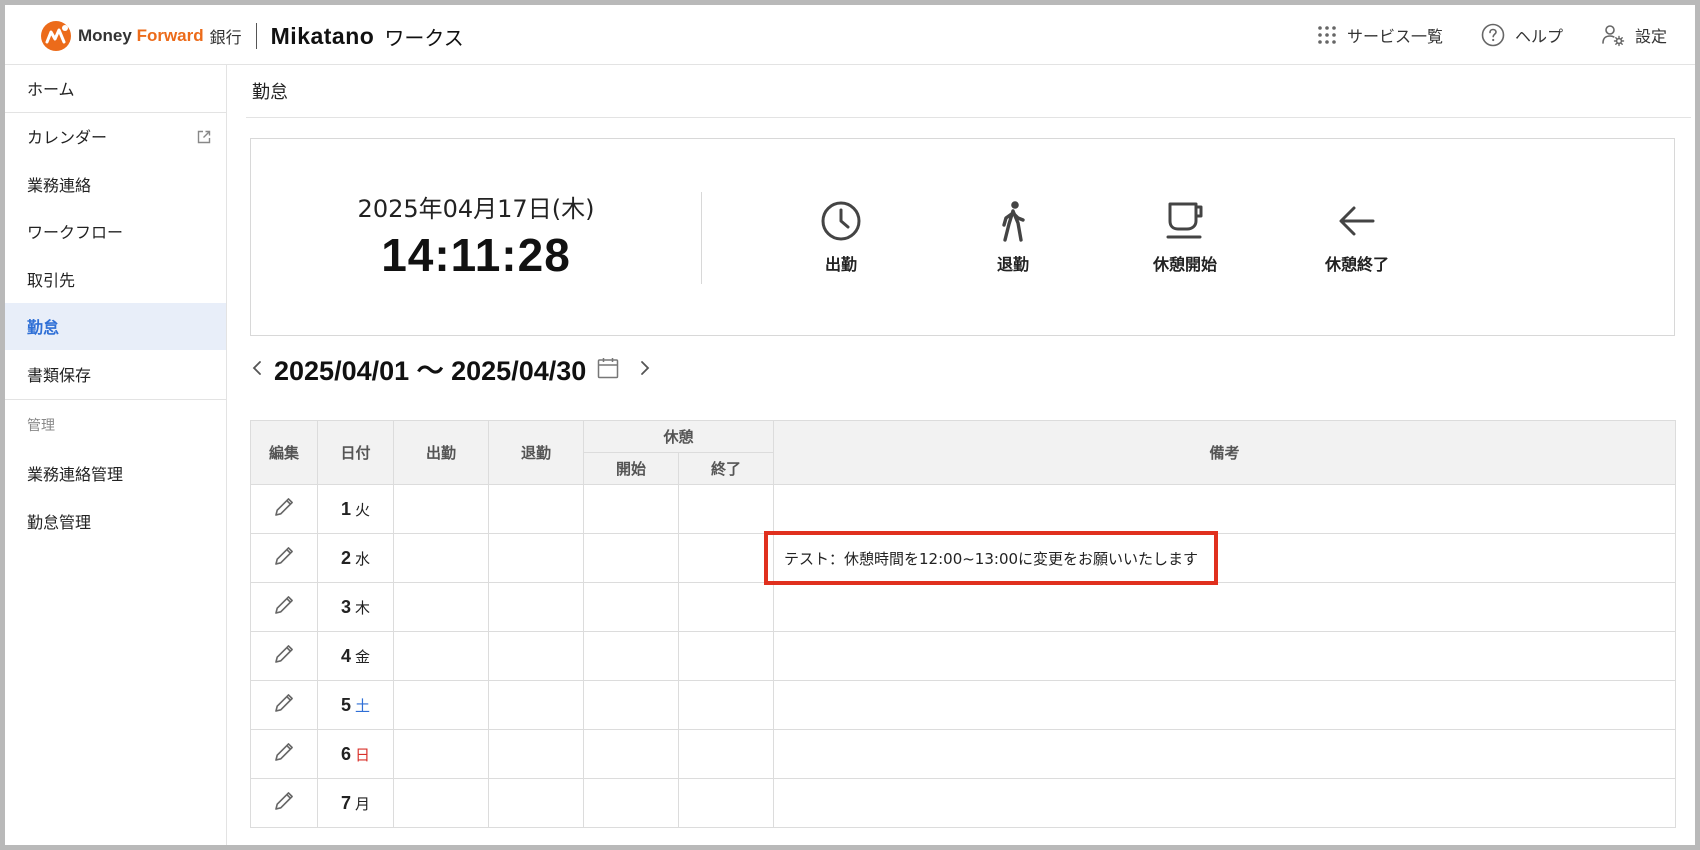  I want to click on date-cell: 1火, so click(355, 509).